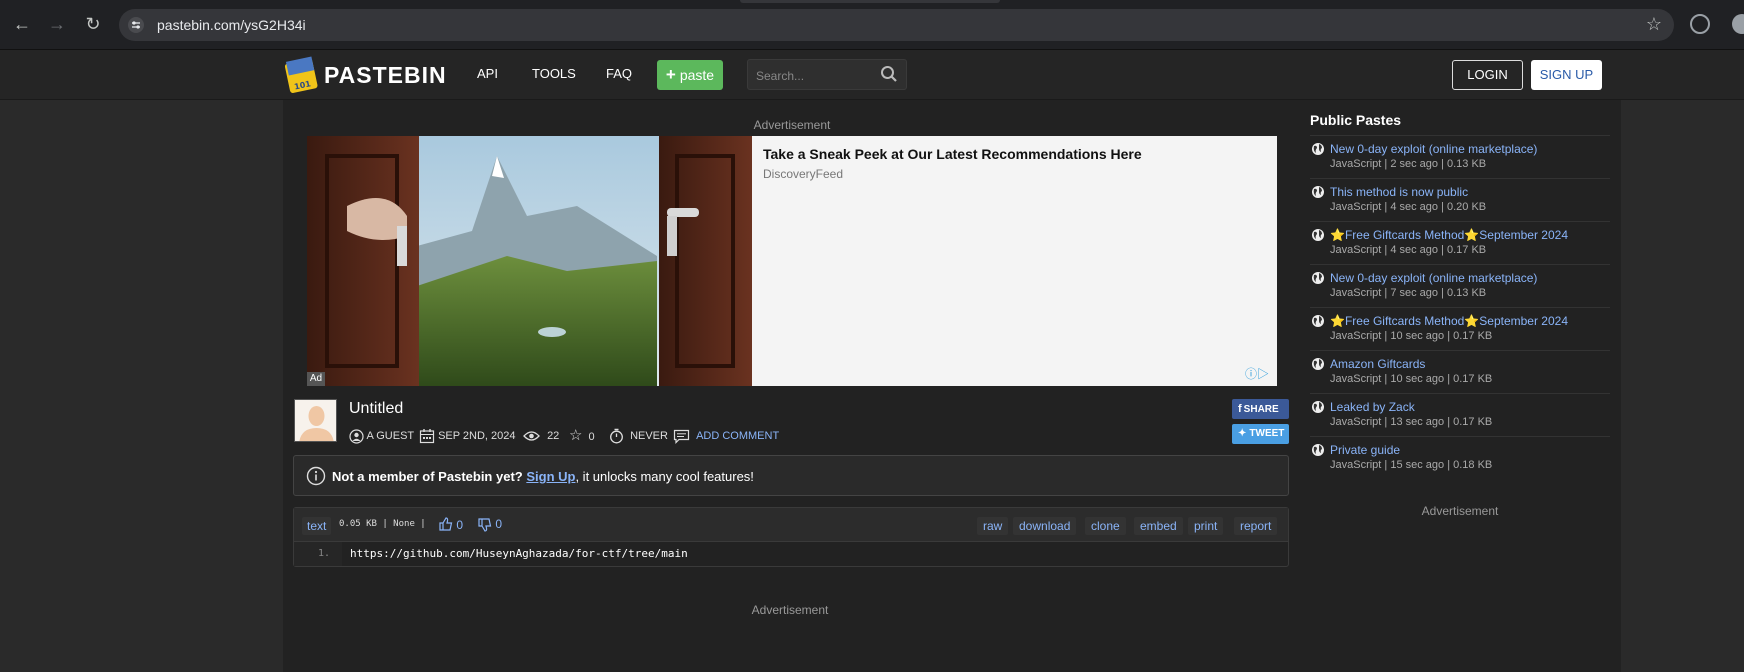  Describe the element at coordinates (1365, 450) in the screenshot. I see `paste-link: Private guide` at that location.